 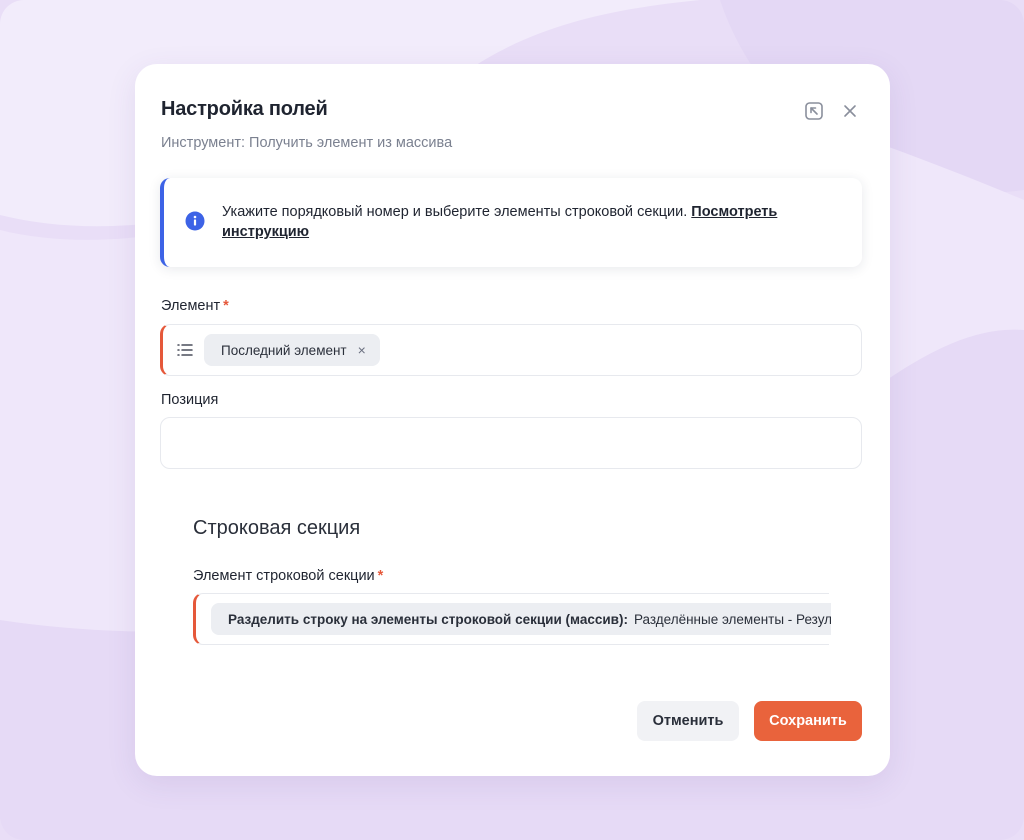 I want to click on cancel-button: Отменить, so click(x=688, y=721).